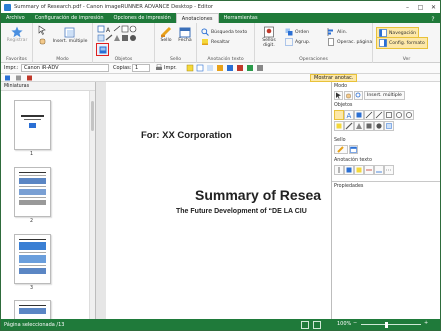  What do you see at coordinates (7, 7) in the screenshot?
I see `app-icon` at bounding box center [7, 7].